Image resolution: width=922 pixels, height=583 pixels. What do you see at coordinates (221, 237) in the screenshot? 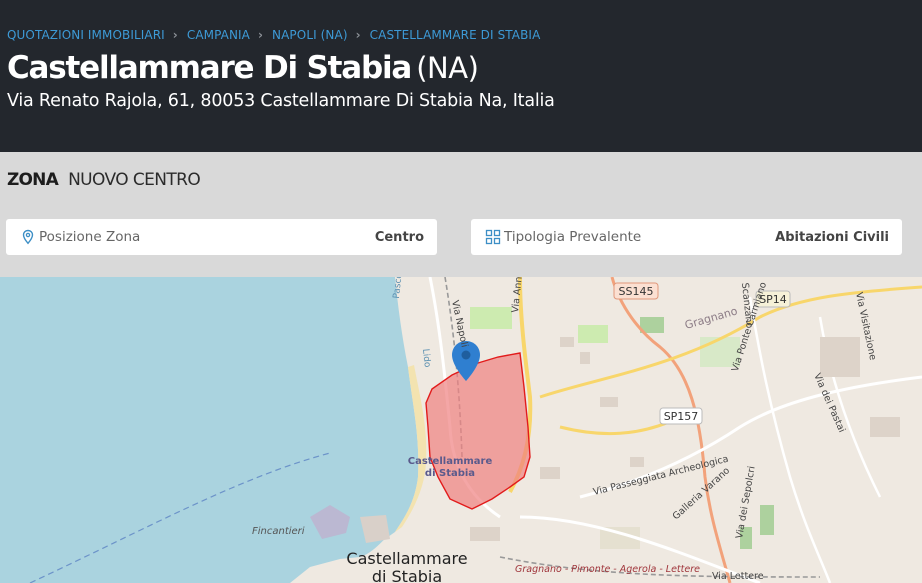
I see `posizione-zona-card: Posizione Zona Centro` at bounding box center [221, 237].